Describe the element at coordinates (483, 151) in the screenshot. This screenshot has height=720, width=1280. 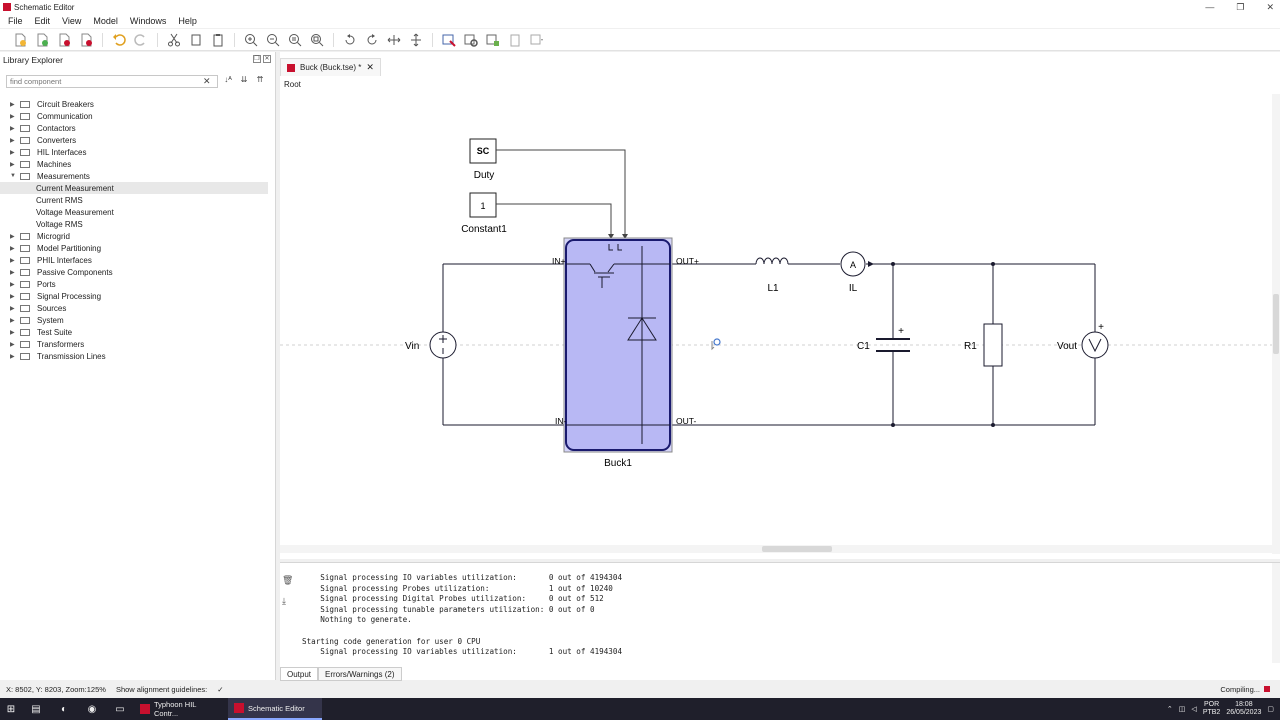
I see `duty-sc-block: SC` at that location.